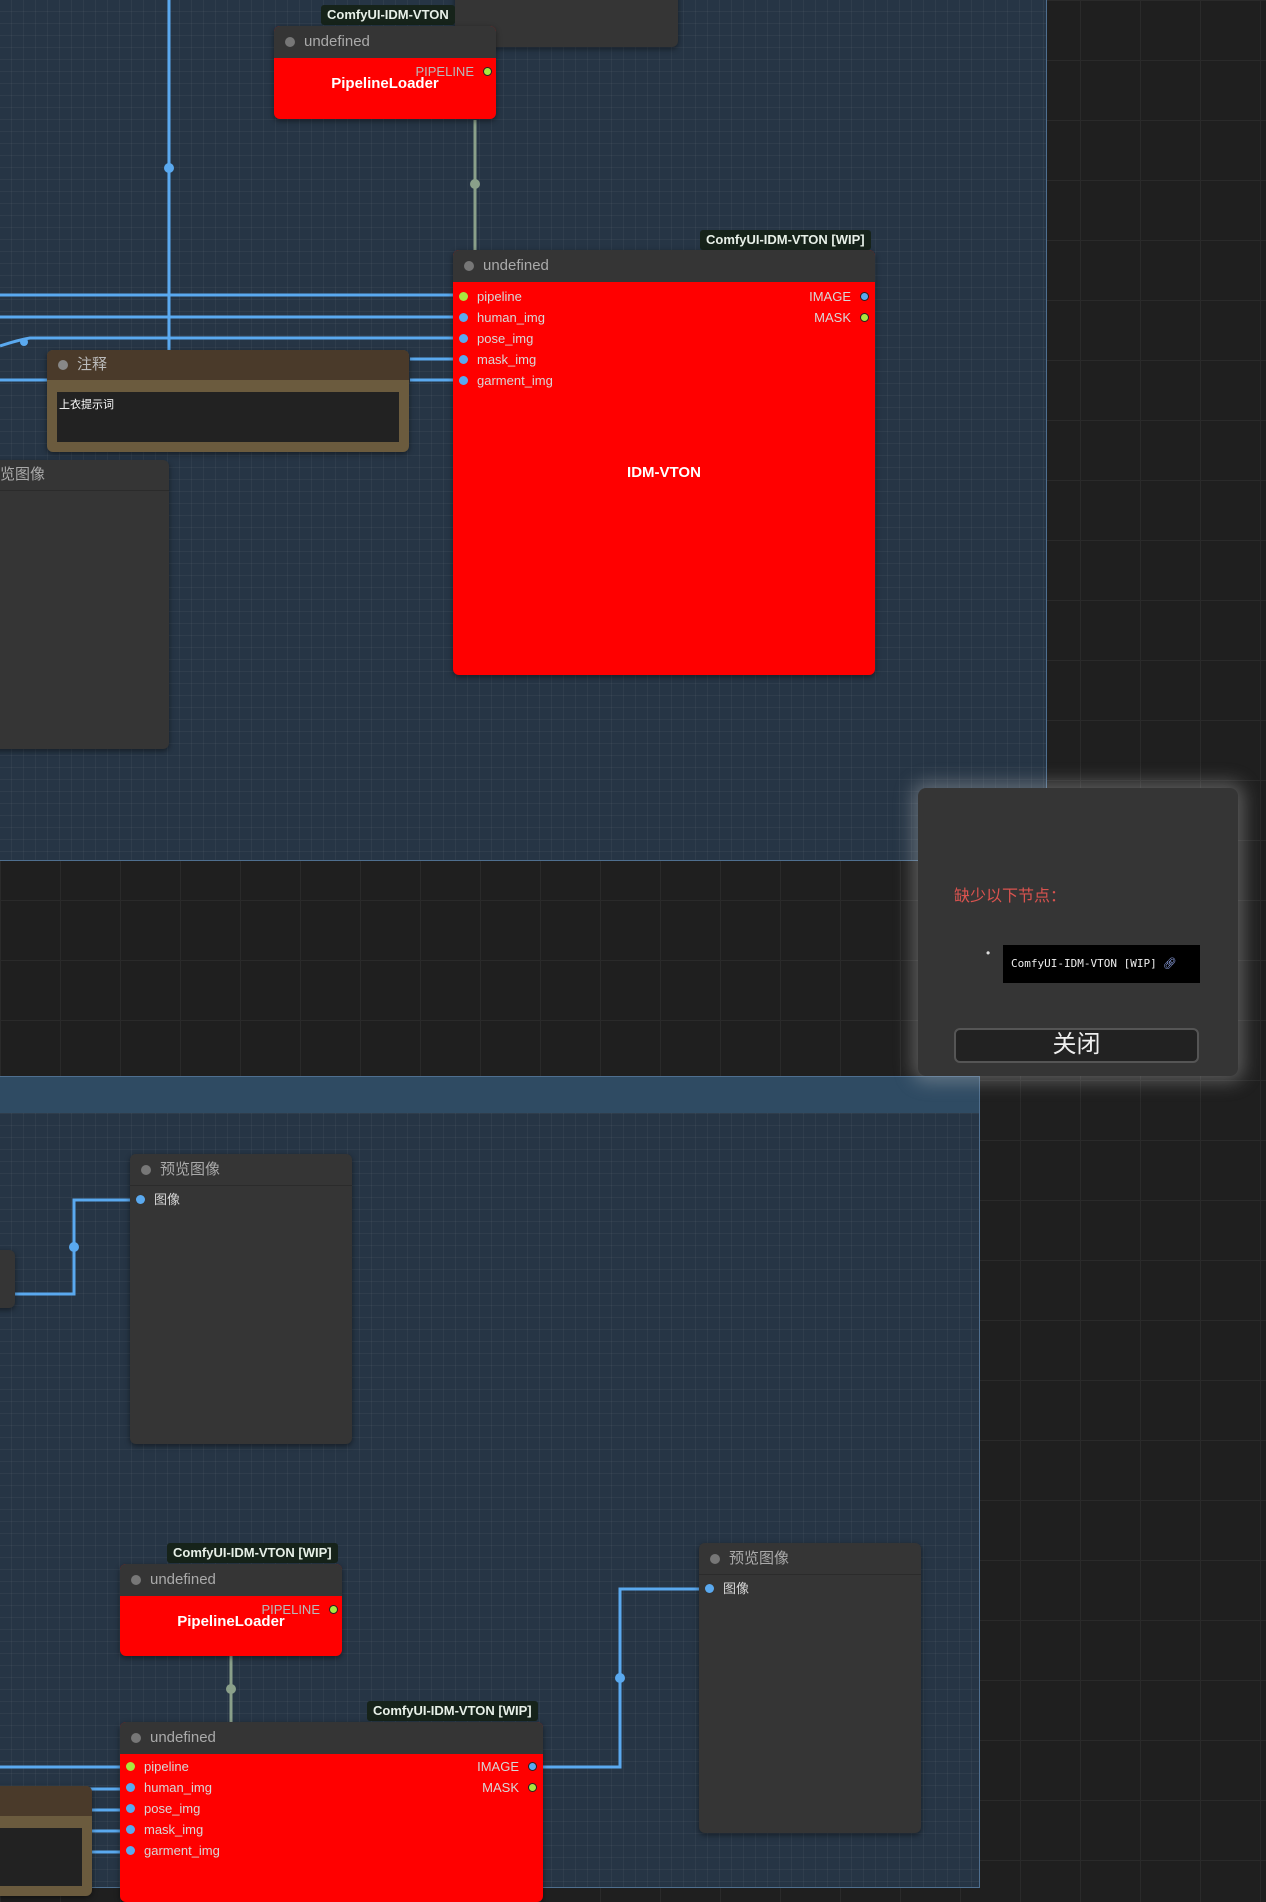  Describe the element at coordinates (385, 72) in the screenshot. I see `pipeline-loader-node-top: undefined PIPELINE PipelineLoader` at that location.